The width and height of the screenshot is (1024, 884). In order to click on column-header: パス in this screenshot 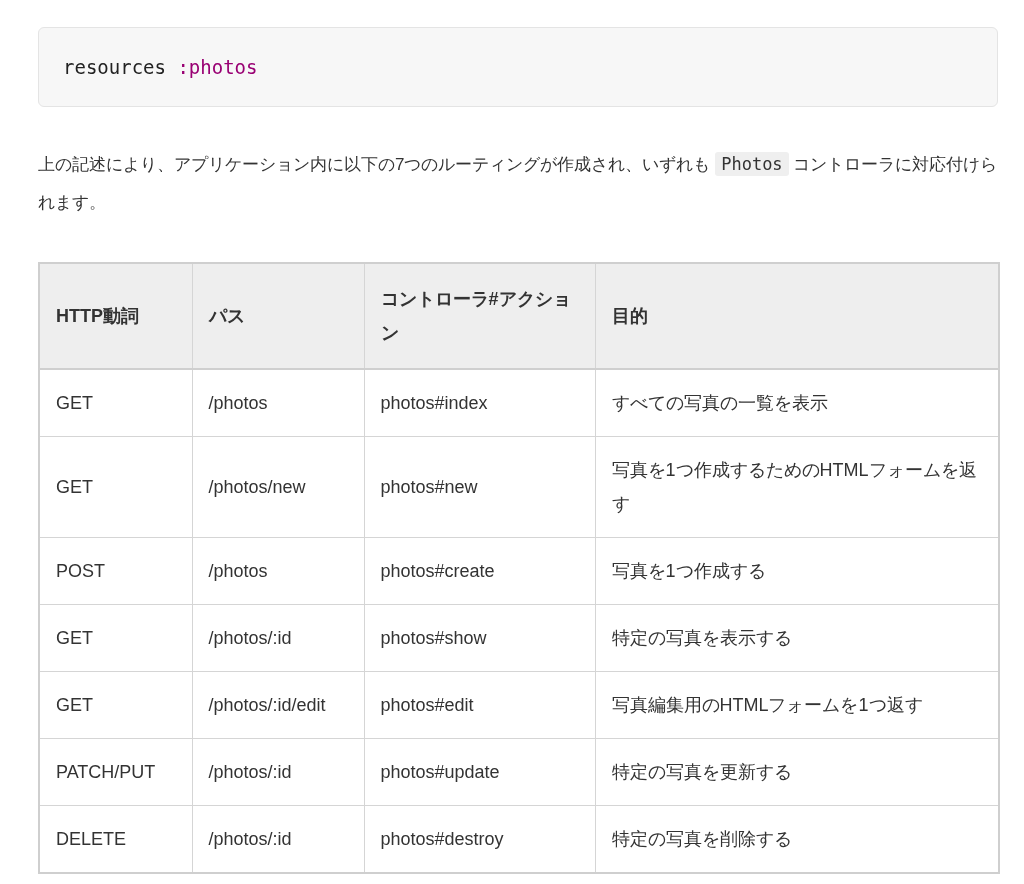, I will do `click(278, 316)`.